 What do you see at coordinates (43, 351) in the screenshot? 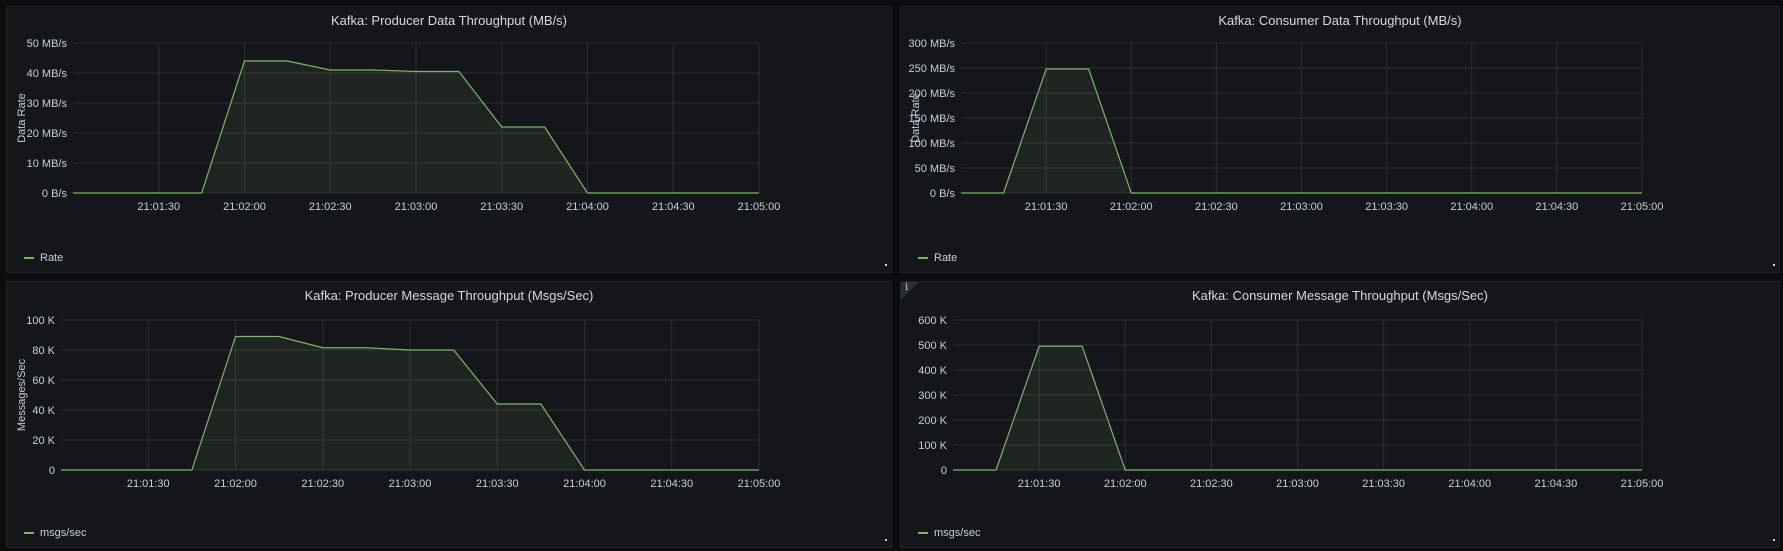
I see `y-tick-label: 80 K` at bounding box center [43, 351].